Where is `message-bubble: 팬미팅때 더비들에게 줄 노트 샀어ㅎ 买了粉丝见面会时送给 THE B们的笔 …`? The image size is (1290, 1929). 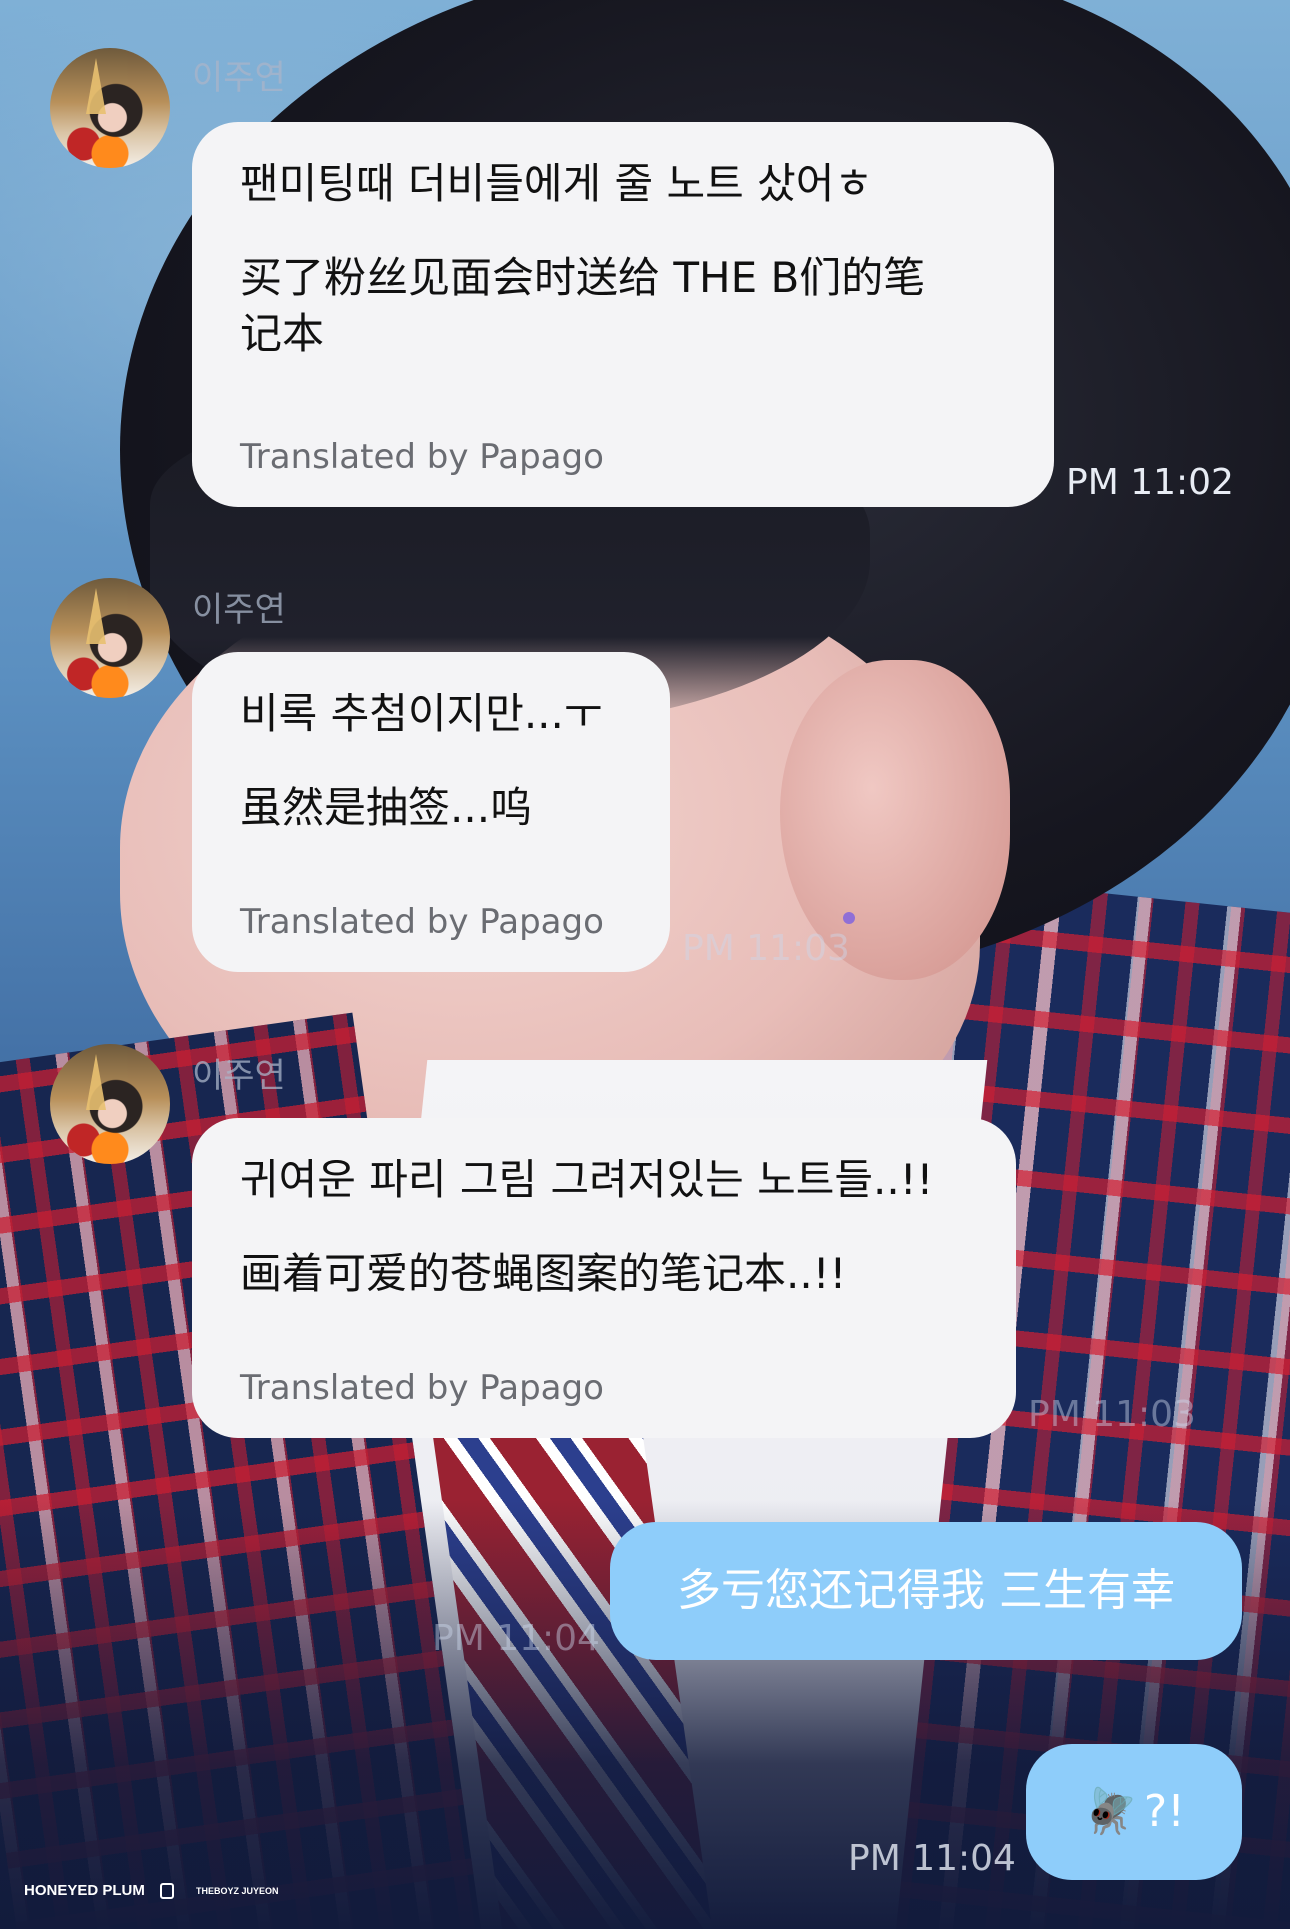 message-bubble: 팬미팅때 더비들에게 줄 노트 샀어ㅎ 买了粉丝见面会时送给 THE B们的笔 … is located at coordinates (623, 314).